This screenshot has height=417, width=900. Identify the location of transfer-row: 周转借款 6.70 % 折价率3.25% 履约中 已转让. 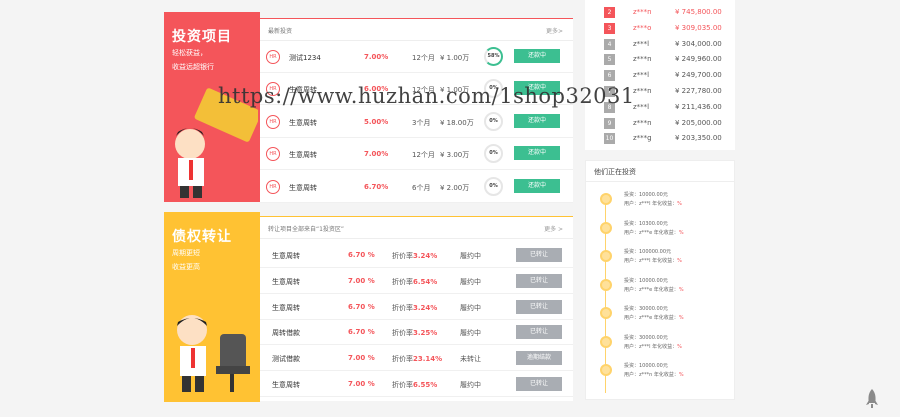
(416, 332).